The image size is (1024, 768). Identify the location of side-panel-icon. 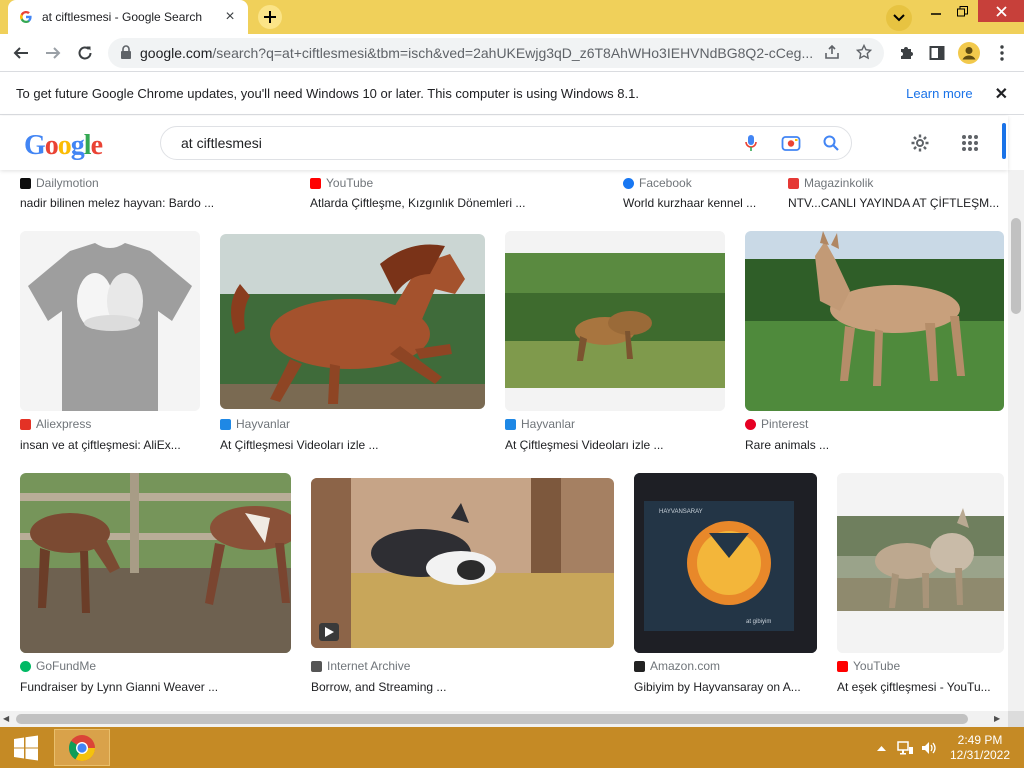
(937, 53).